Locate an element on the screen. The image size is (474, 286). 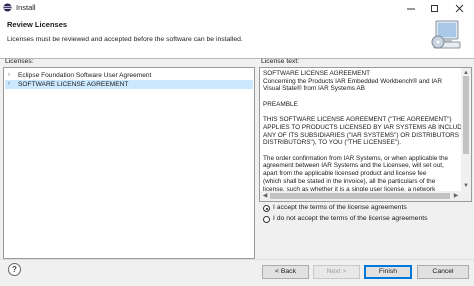
tree-item-label: SOFTWARE LICENSE AGREEMENT is located at coordinates (73, 84).